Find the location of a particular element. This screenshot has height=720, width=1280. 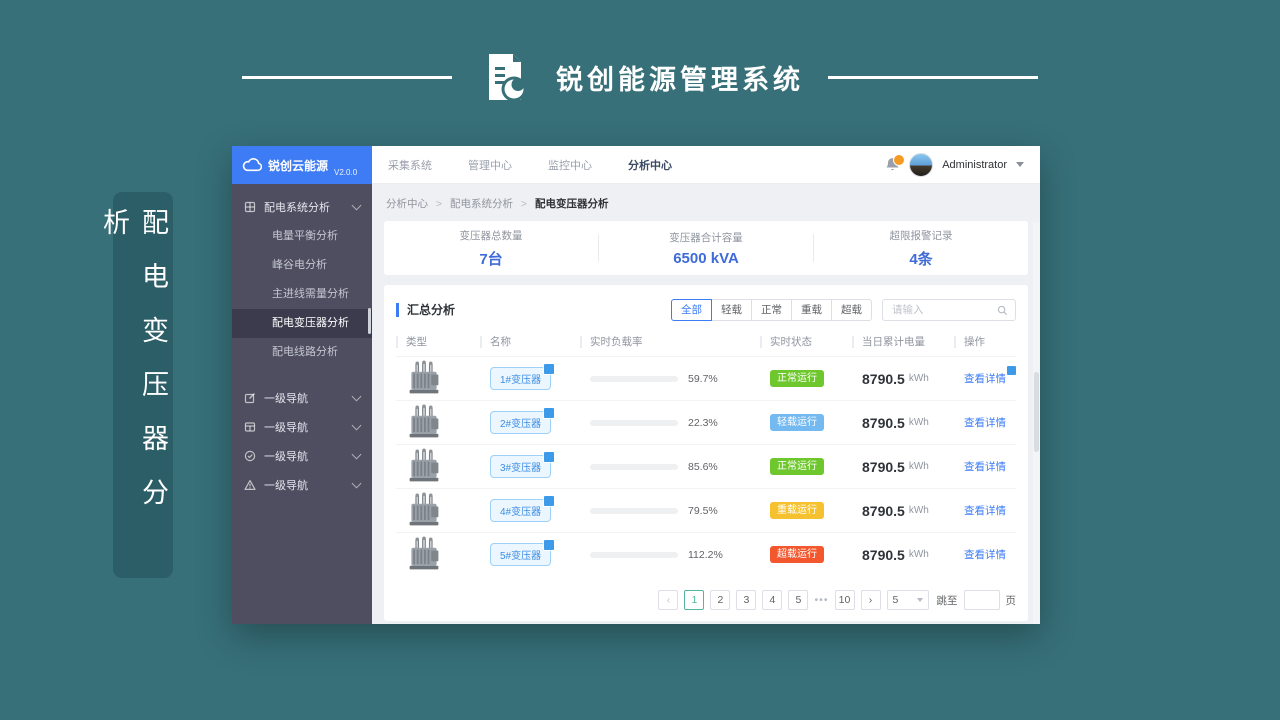

page-size-select: 5 is located at coordinates (907, 600).